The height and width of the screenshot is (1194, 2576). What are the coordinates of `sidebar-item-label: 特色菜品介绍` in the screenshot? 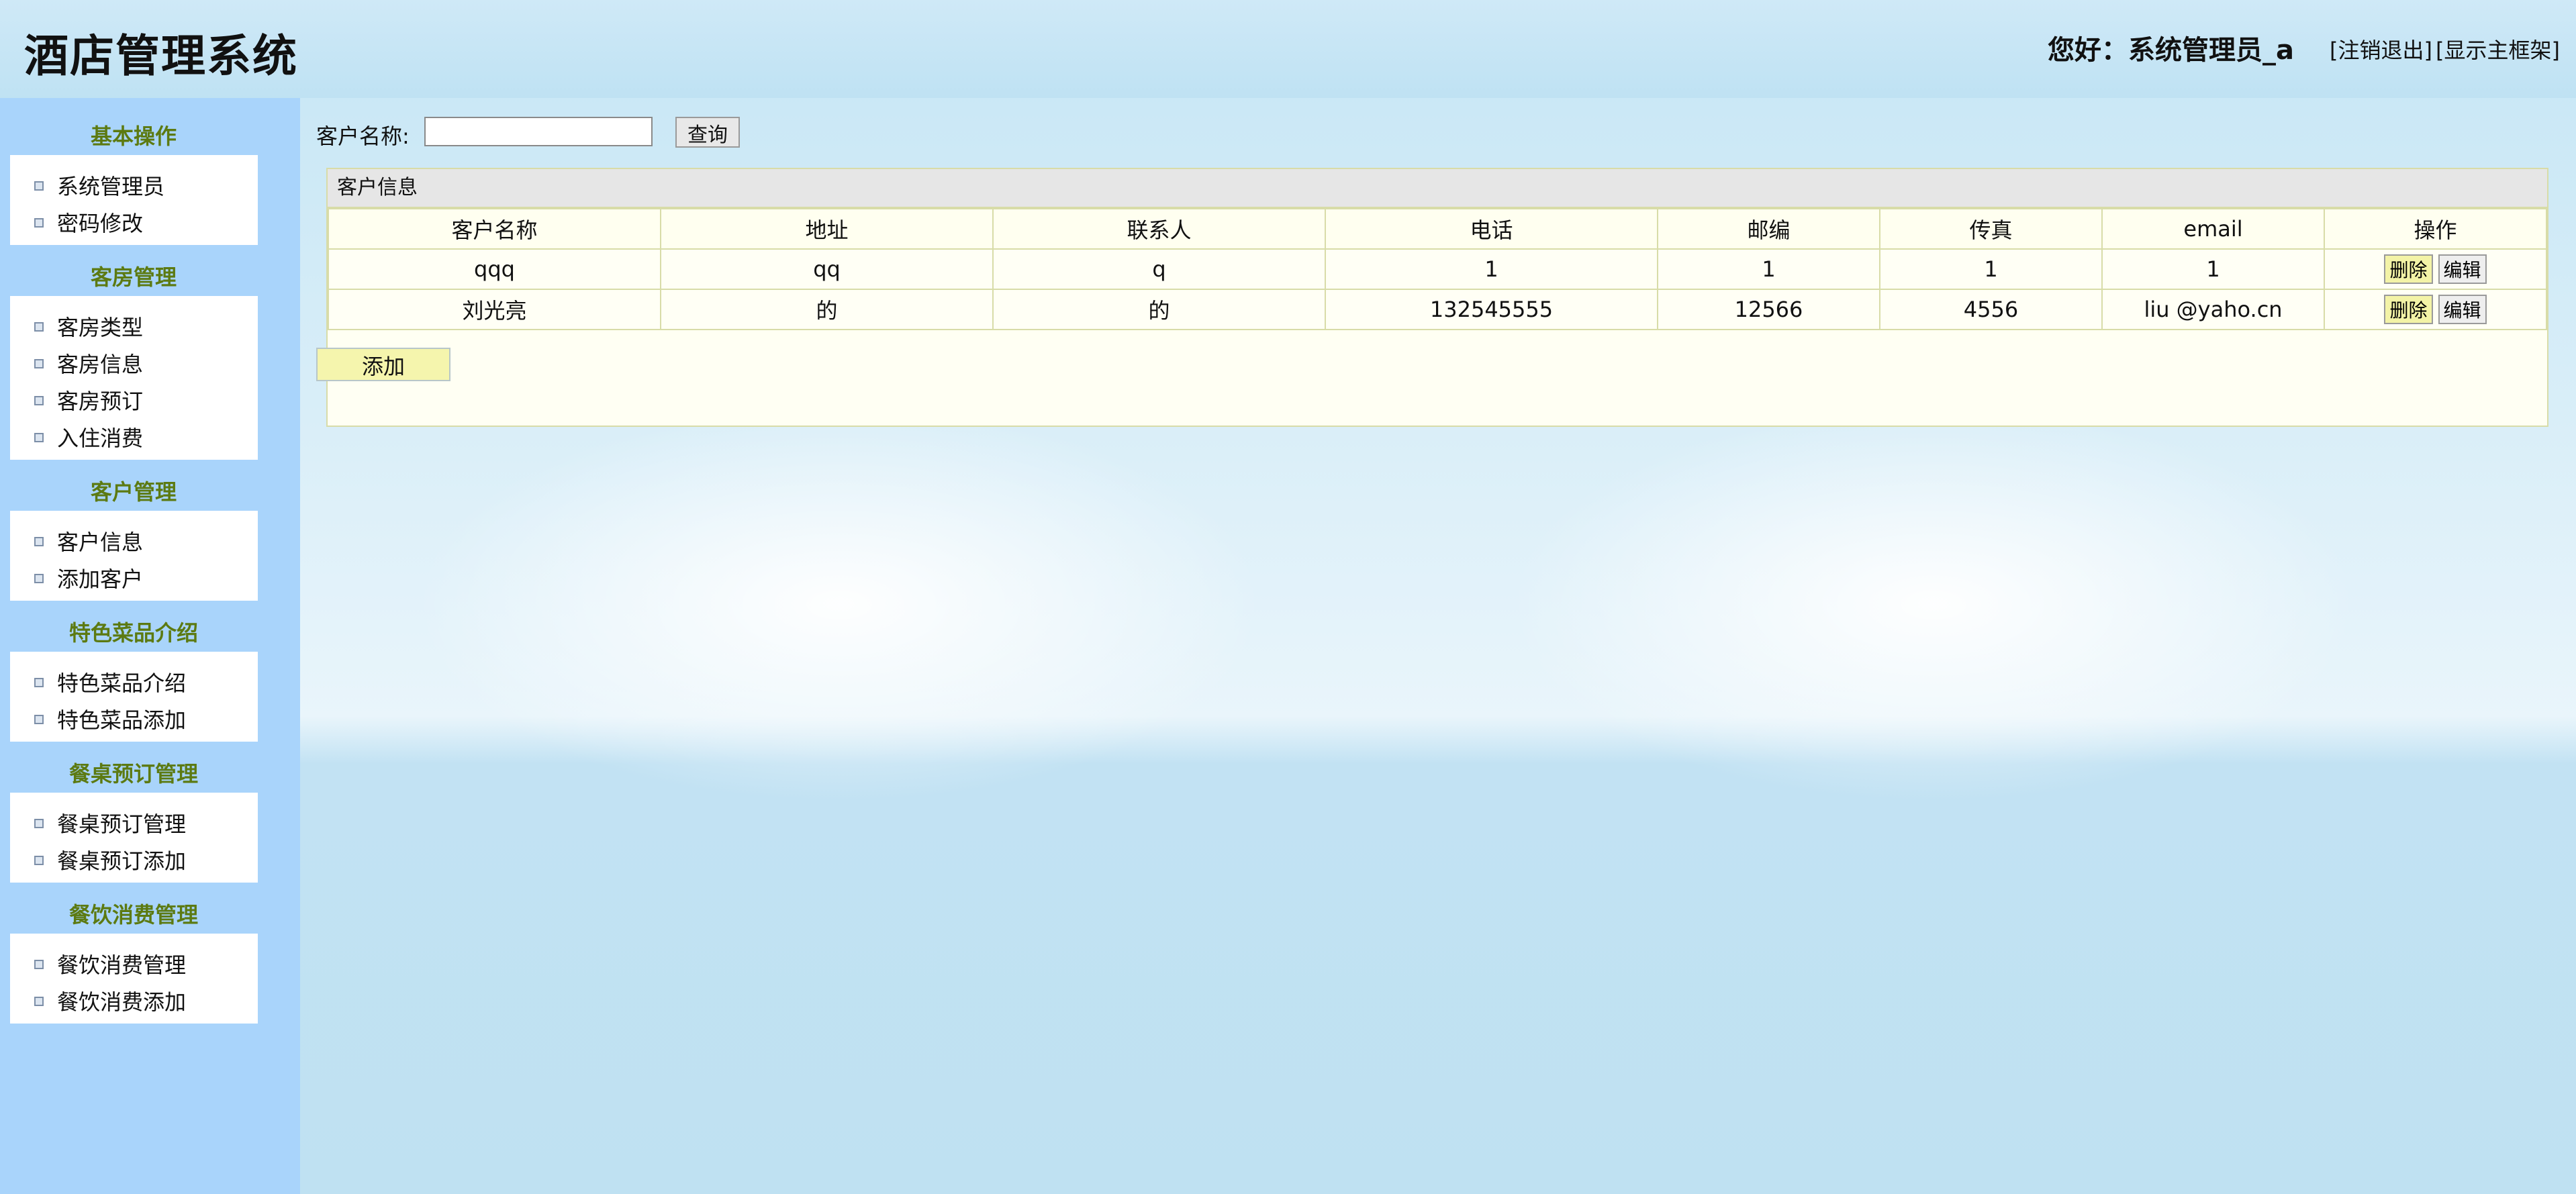 It's located at (122, 683).